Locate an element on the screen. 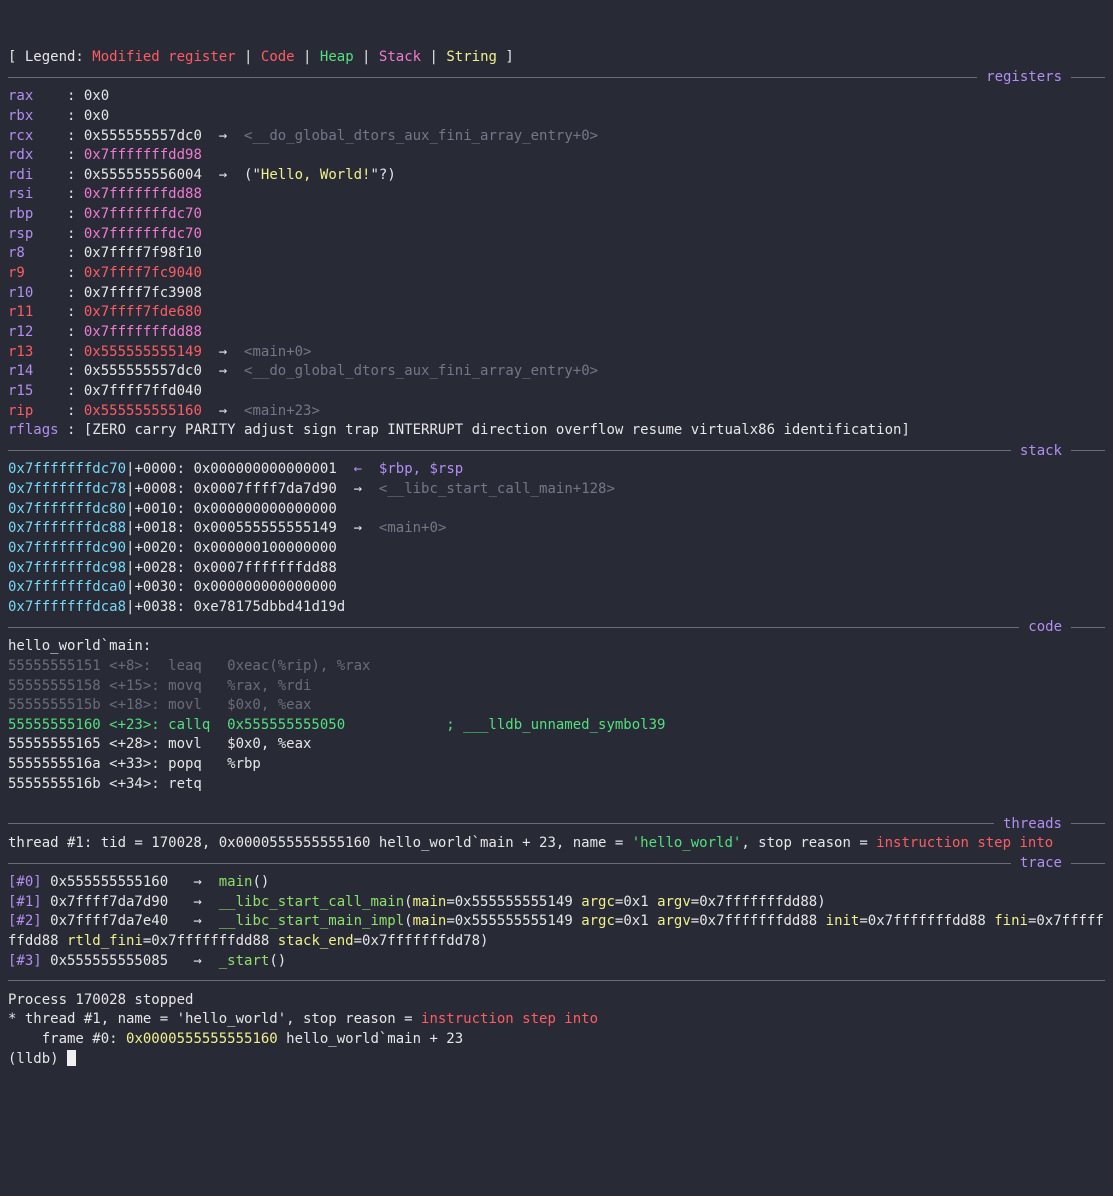  text-cursor is located at coordinates (72, 1057).